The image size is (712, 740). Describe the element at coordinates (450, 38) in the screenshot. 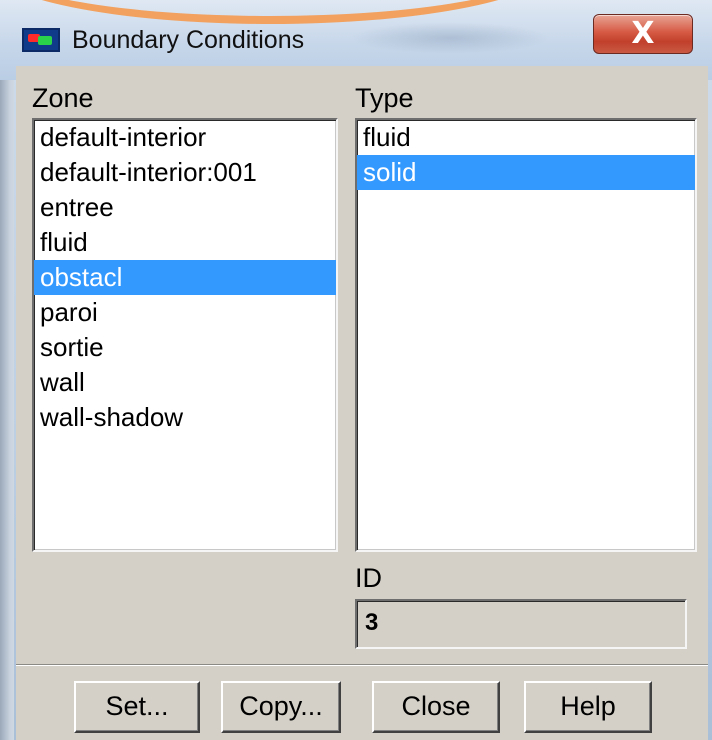

I see `title-bar-blur` at that location.